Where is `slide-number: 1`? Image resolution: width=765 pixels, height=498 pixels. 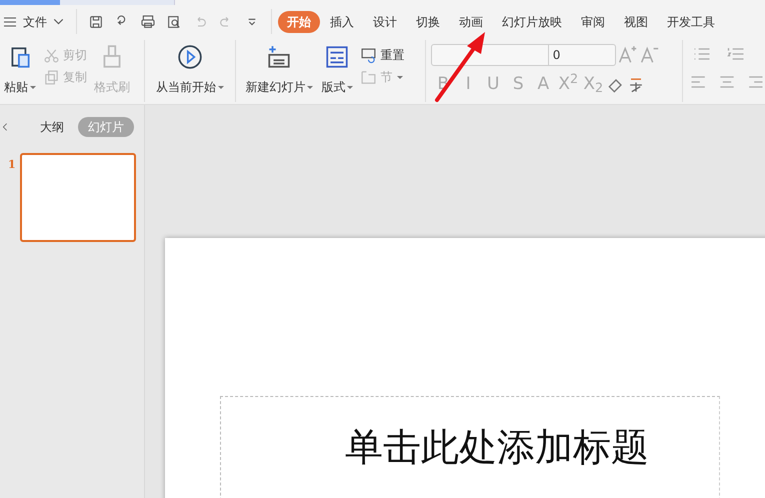 slide-number: 1 is located at coordinates (12, 165).